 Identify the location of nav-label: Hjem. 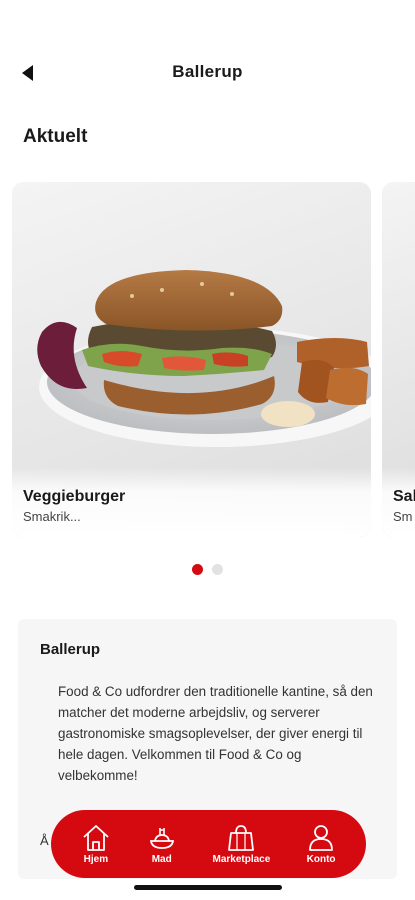
(96, 859).